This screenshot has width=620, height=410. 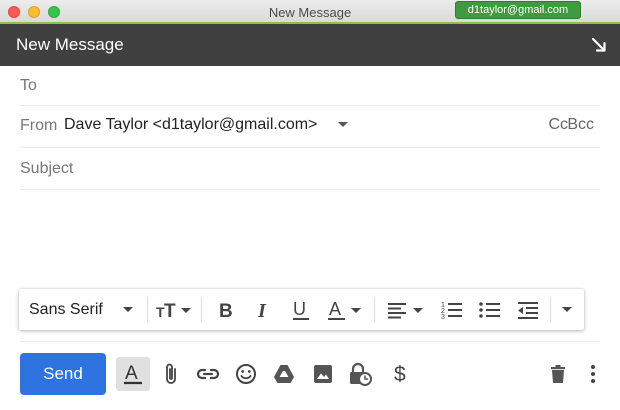 What do you see at coordinates (345, 309) in the screenshot?
I see `text-color-icon: A` at bounding box center [345, 309].